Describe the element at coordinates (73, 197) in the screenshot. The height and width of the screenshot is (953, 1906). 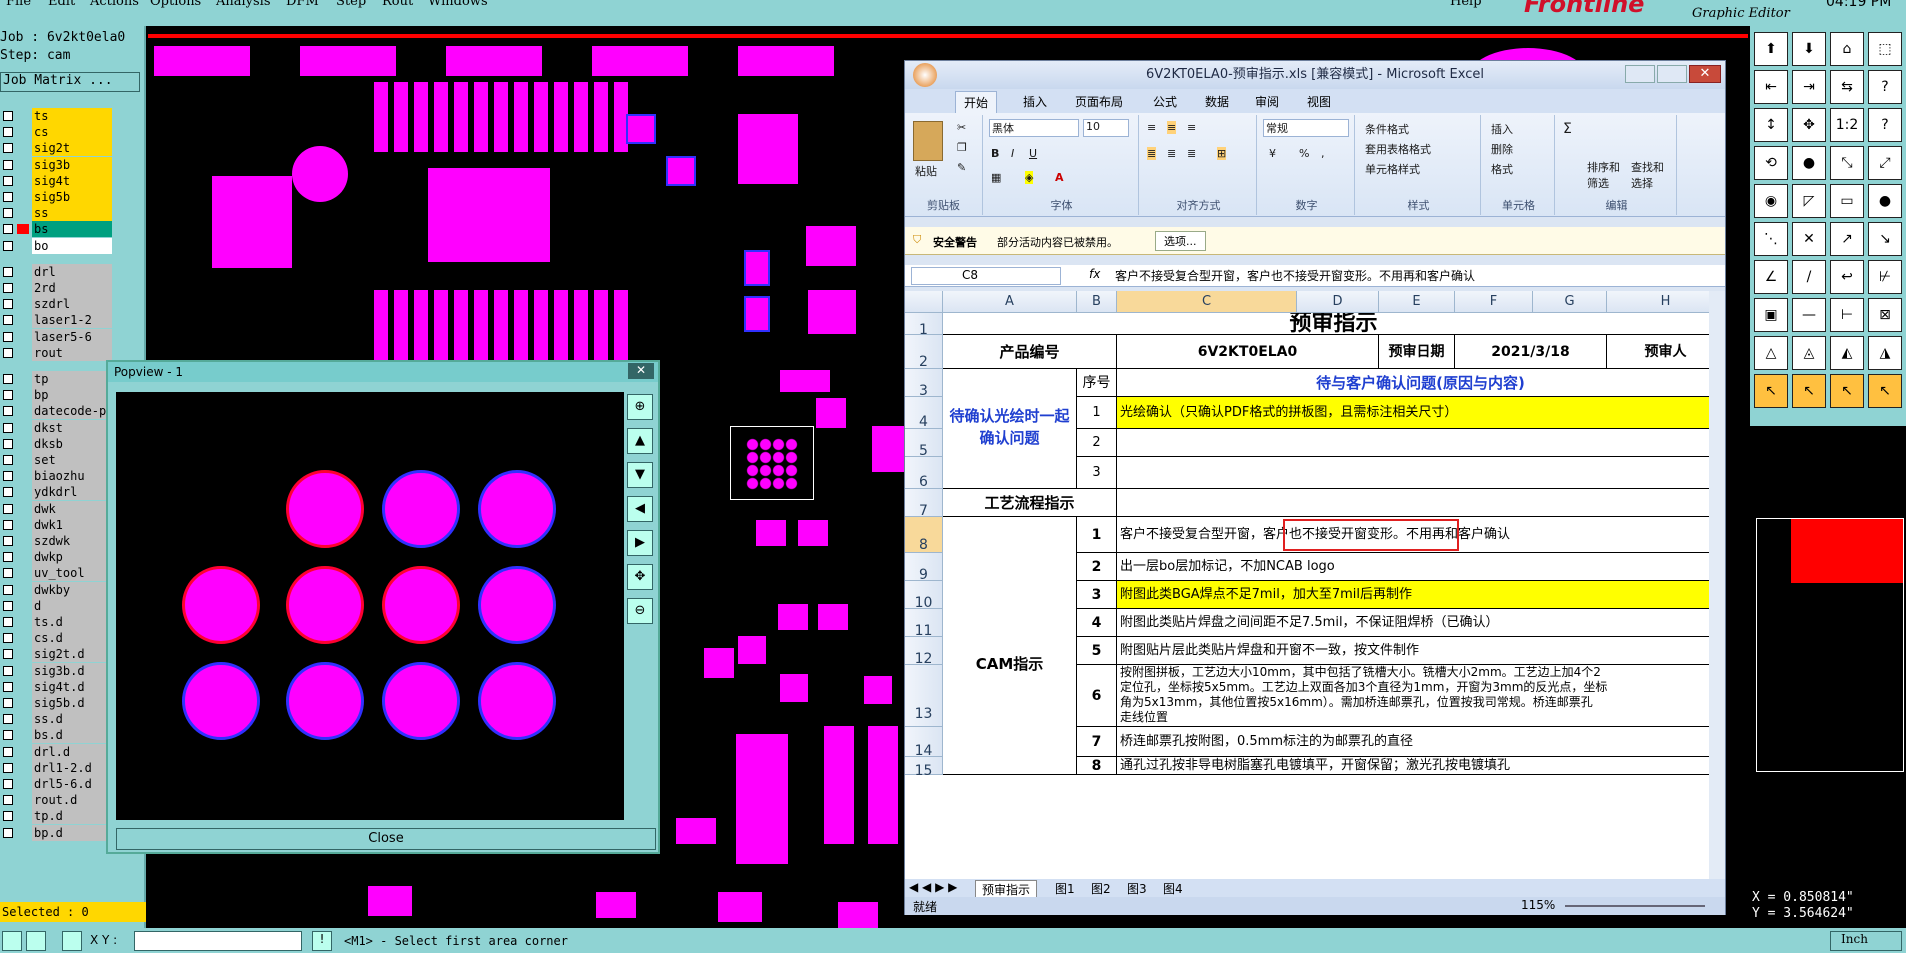
I see `layer-row: sig5b` at that location.